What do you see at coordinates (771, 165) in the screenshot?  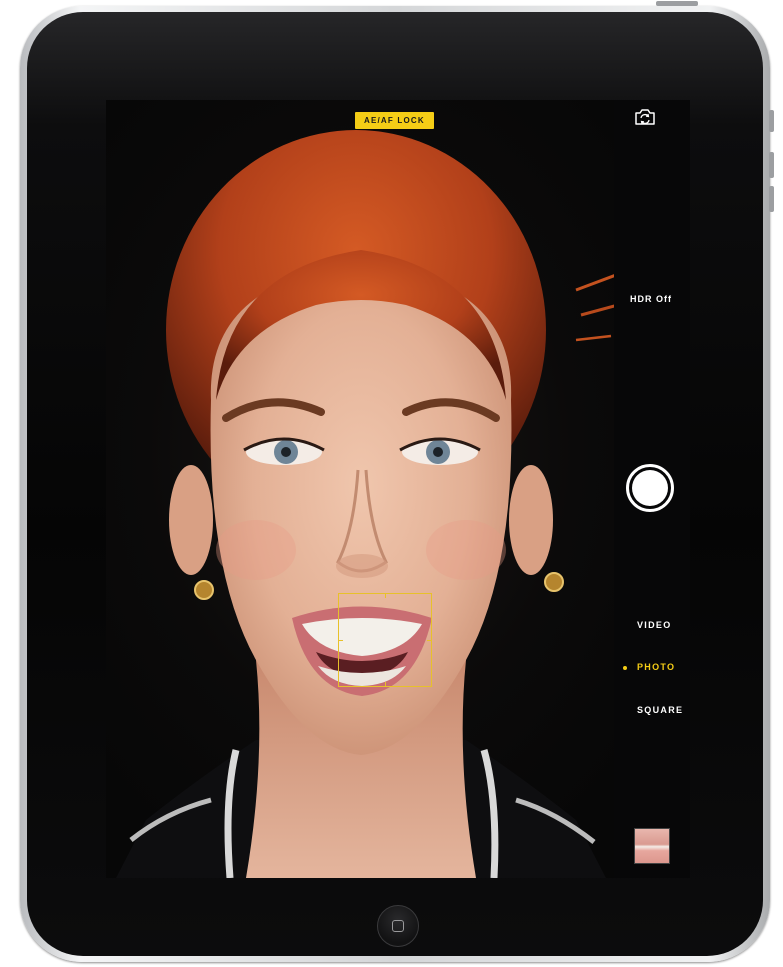 I see `volume-up-button` at bounding box center [771, 165].